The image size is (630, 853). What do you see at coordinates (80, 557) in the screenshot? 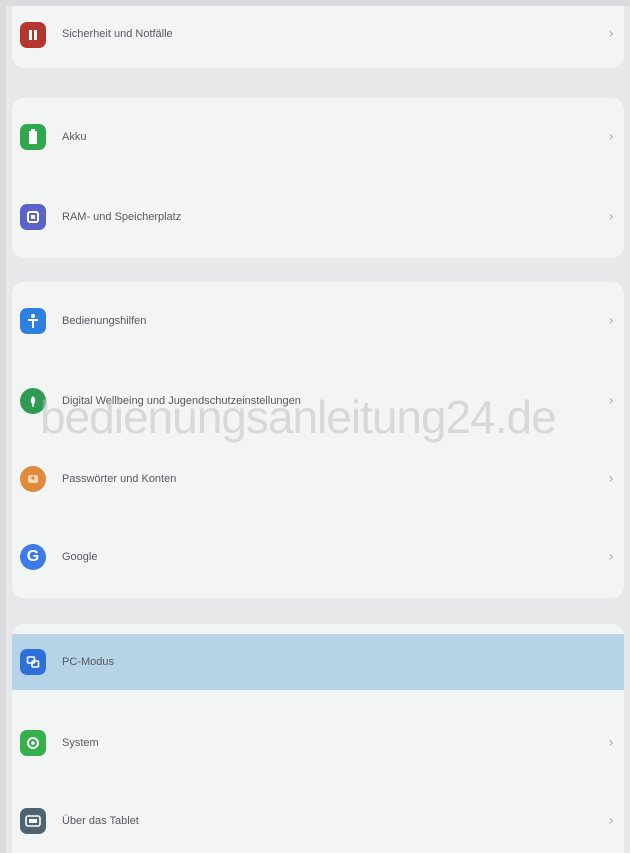
I see `settings-item-label: Google` at bounding box center [80, 557].